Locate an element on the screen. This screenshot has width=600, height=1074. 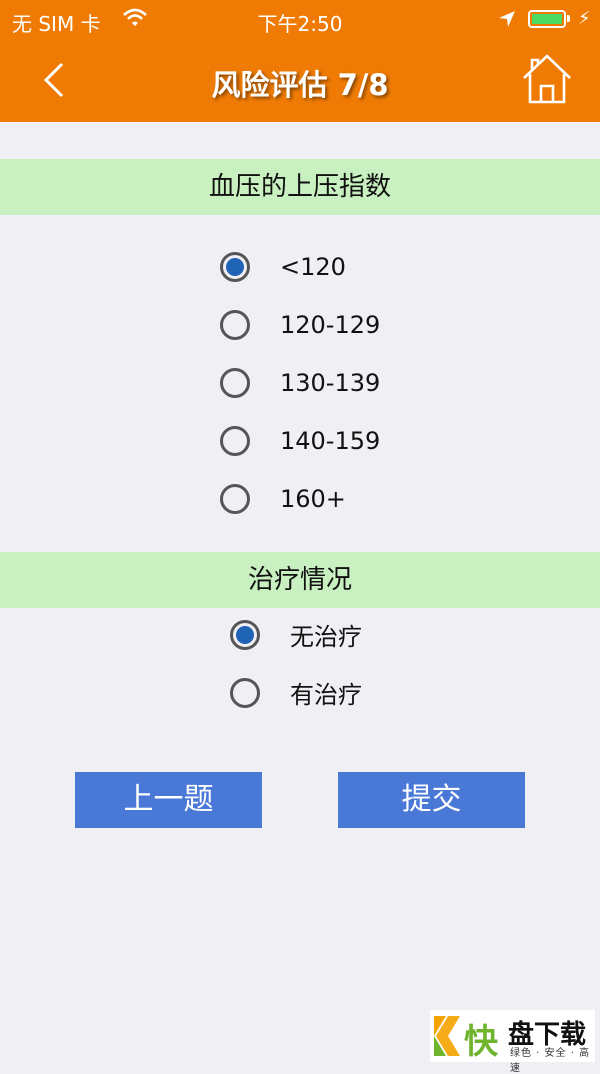
status-bar: 无 SIM 卡 下午2:50 ⚡ is located at coordinates (300, 20).